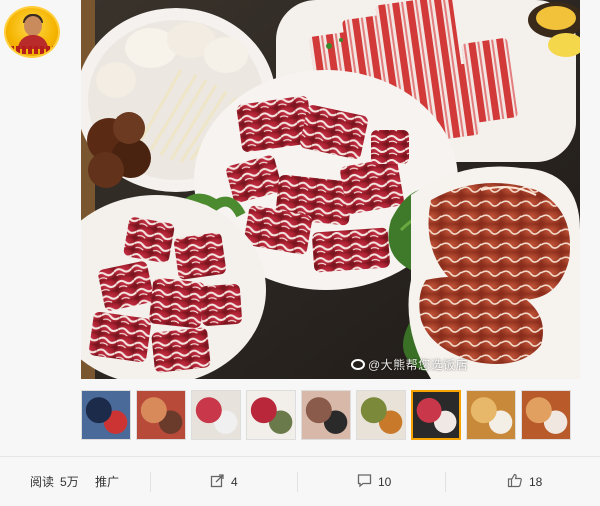 The width and height of the screenshot is (600, 506). I want to click on like-count: 18, so click(536, 481).